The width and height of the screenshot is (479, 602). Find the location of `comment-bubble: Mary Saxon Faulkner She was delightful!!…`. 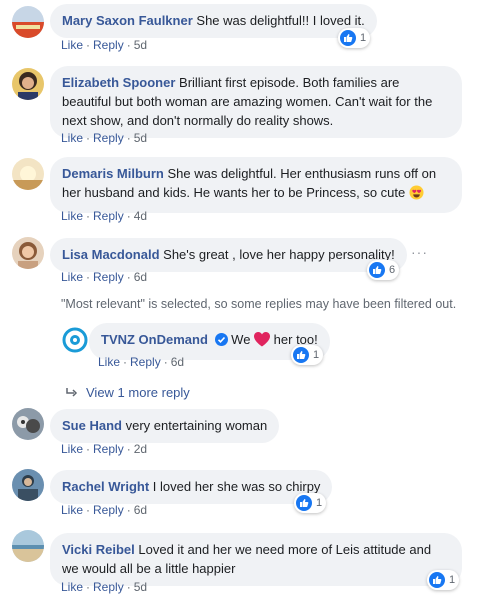

comment-bubble: Mary Saxon Faulkner She was delightful!!… is located at coordinates (213, 21).